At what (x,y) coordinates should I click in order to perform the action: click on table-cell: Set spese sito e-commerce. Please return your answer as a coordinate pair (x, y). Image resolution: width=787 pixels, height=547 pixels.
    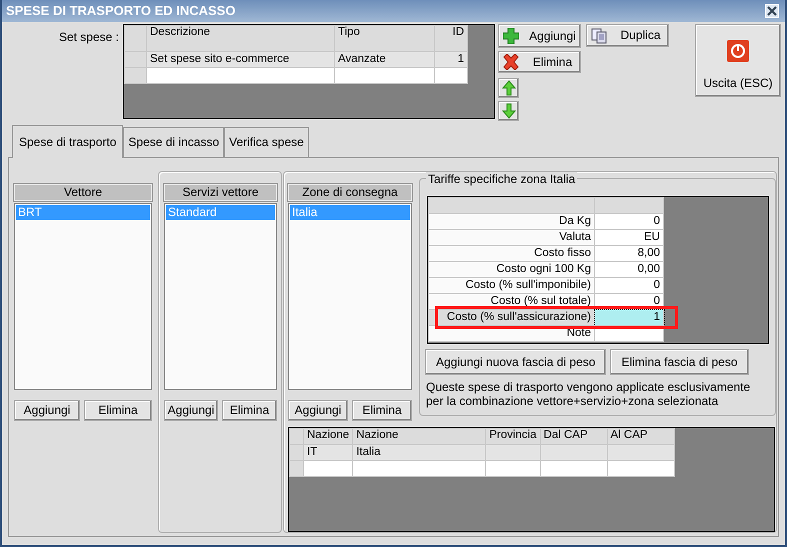
    Looking at the image, I should click on (240, 60).